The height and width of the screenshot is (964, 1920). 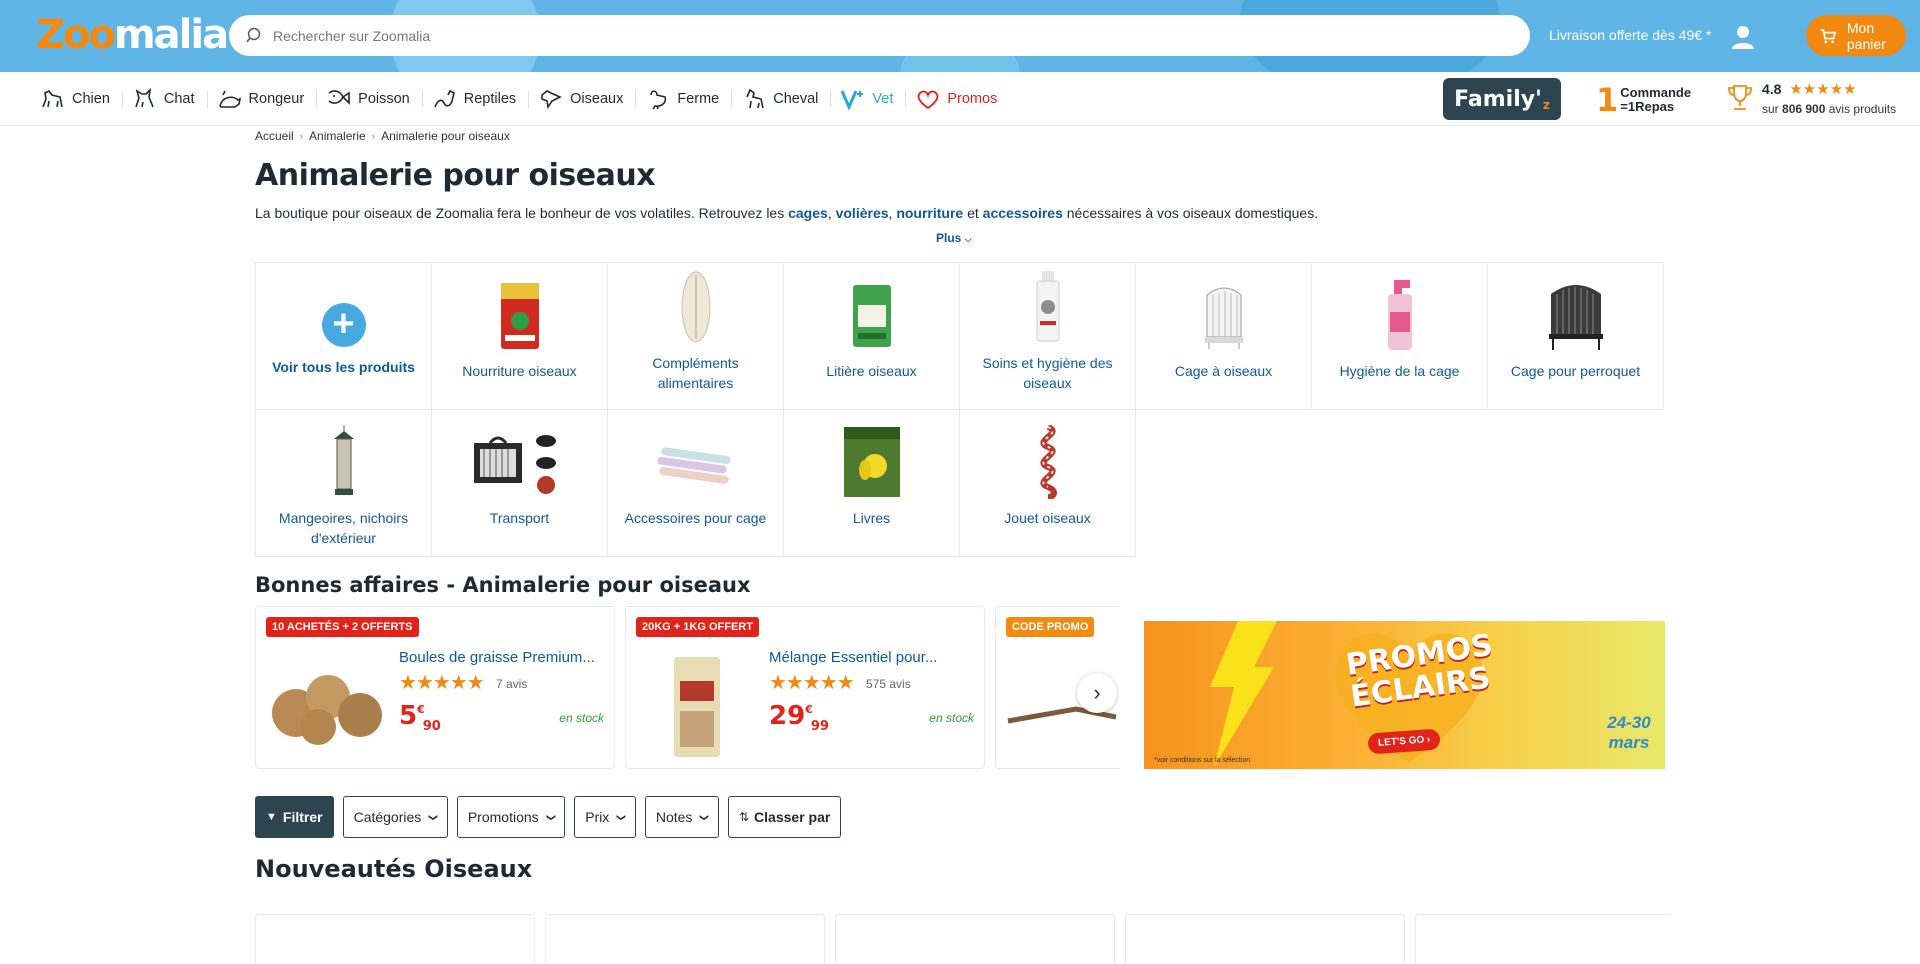 I want to click on rating-score: 4.8, so click(x=1772, y=89).